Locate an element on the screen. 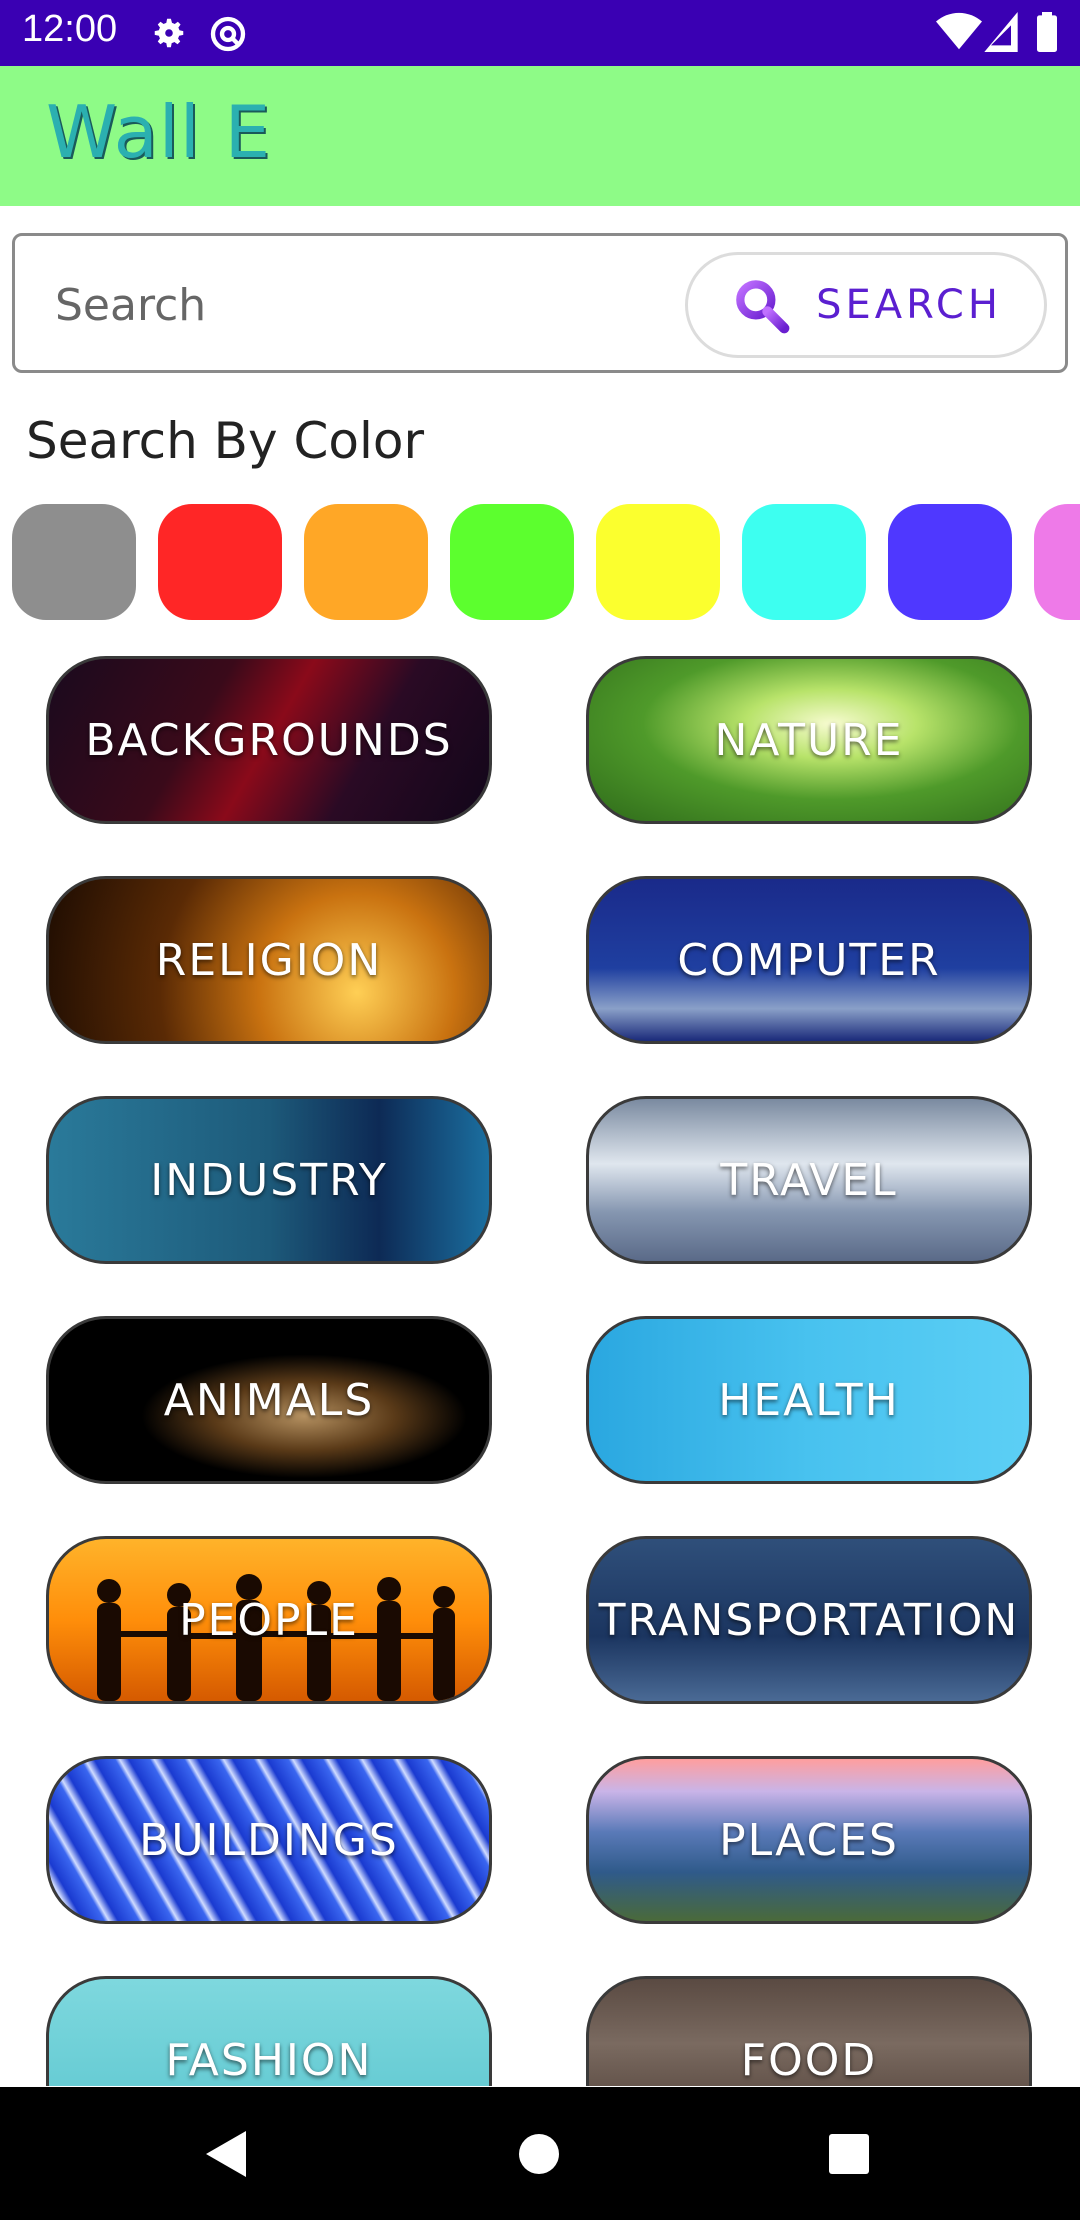 The width and height of the screenshot is (1080, 2220). search-button: SEARCH is located at coordinates (866, 305).